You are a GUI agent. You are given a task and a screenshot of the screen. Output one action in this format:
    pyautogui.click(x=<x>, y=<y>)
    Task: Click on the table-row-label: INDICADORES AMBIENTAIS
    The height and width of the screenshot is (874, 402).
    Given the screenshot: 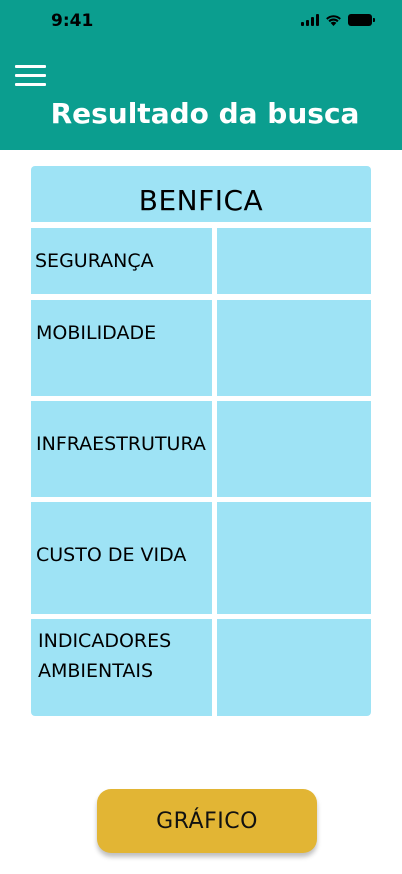 What is the action you would take?
    pyautogui.click(x=121, y=667)
    